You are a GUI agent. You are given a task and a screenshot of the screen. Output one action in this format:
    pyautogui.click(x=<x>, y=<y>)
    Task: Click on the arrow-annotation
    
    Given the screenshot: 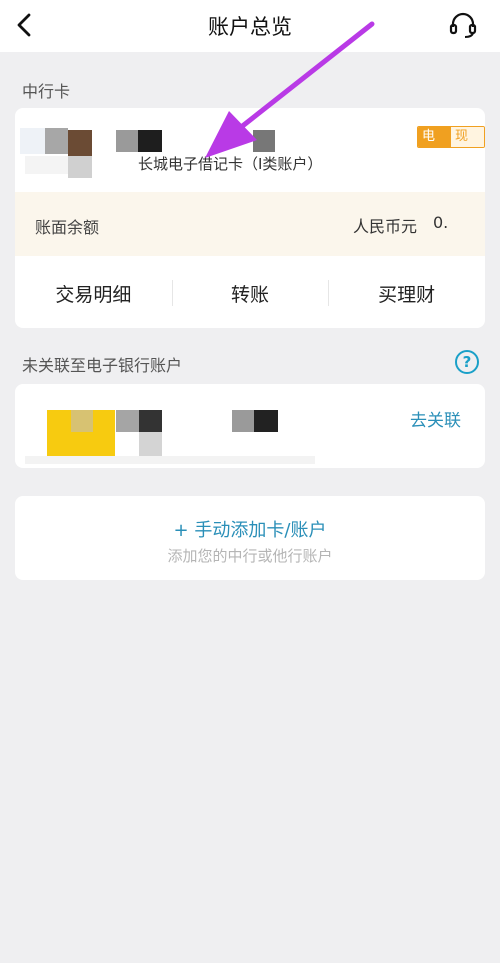 What is the action you would take?
    pyautogui.click(x=290, y=89)
    